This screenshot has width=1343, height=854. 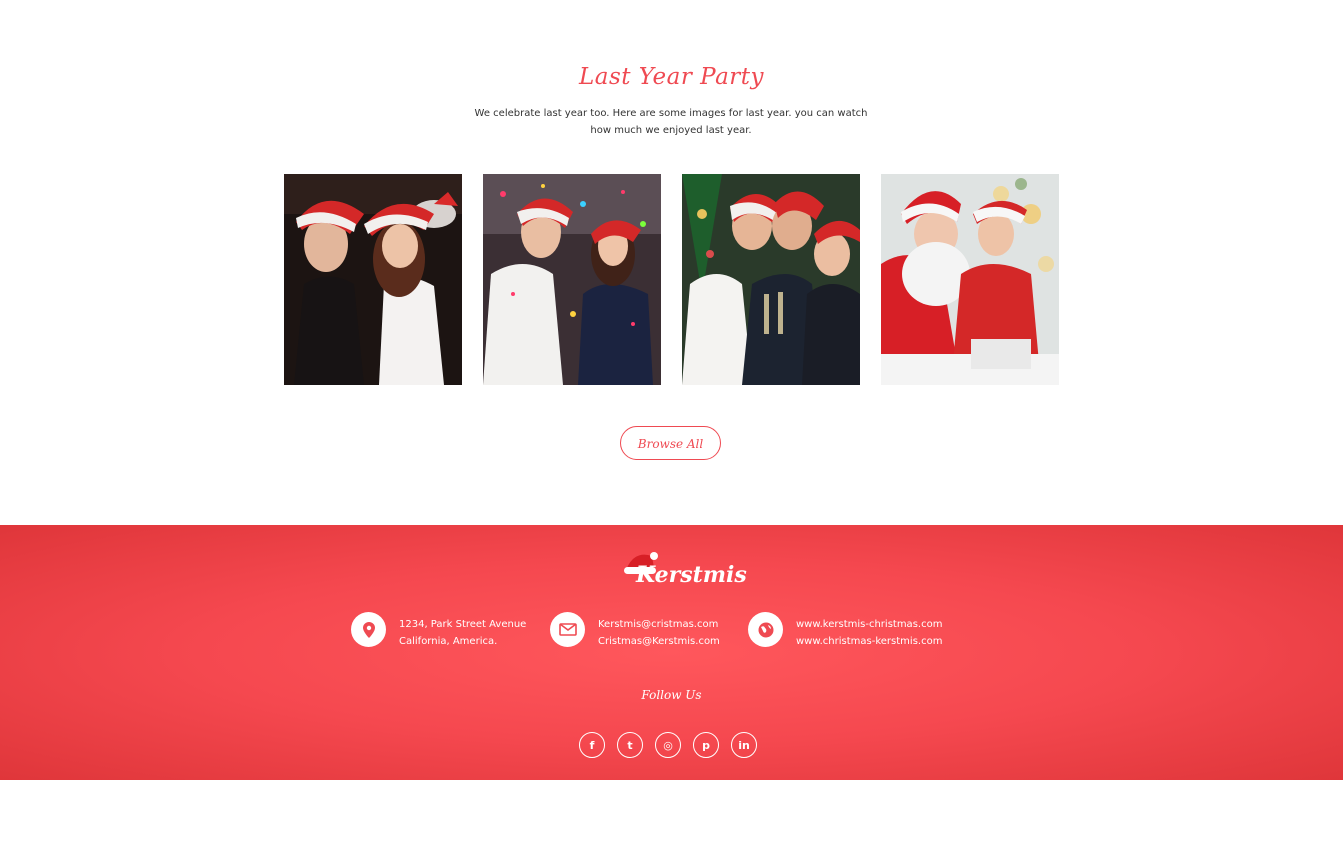 What do you see at coordinates (691, 575) in the screenshot?
I see `brand-name: Kerstmis` at bounding box center [691, 575].